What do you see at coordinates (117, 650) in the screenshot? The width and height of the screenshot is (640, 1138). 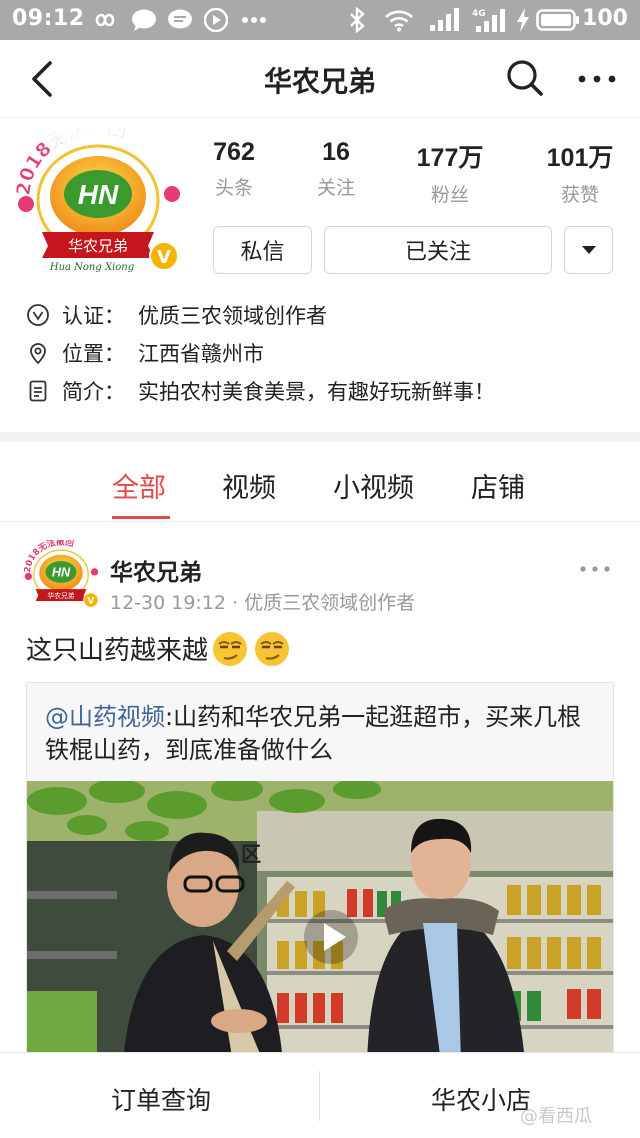 I see `post-text-body: 这只山药越来越` at bounding box center [117, 650].